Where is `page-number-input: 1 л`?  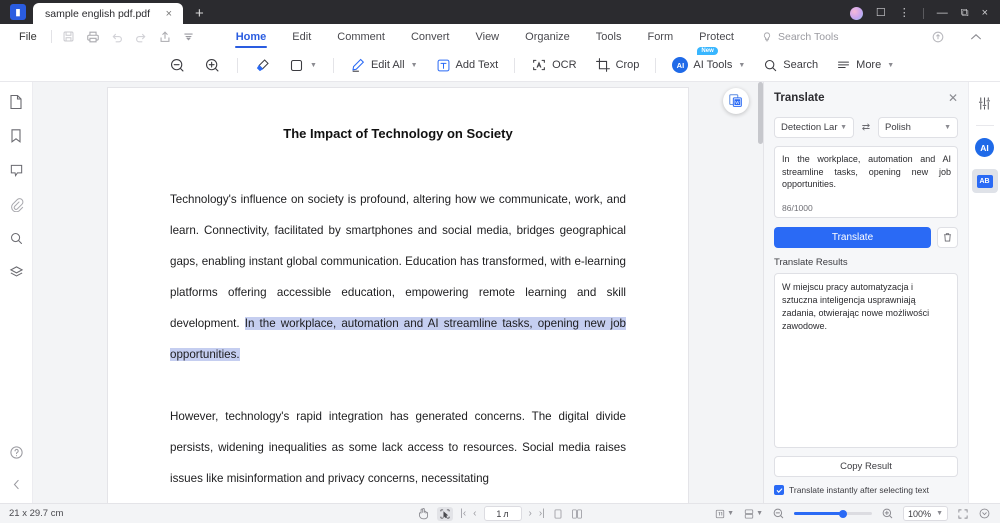
page-number-input: 1 л is located at coordinates (502, 513).